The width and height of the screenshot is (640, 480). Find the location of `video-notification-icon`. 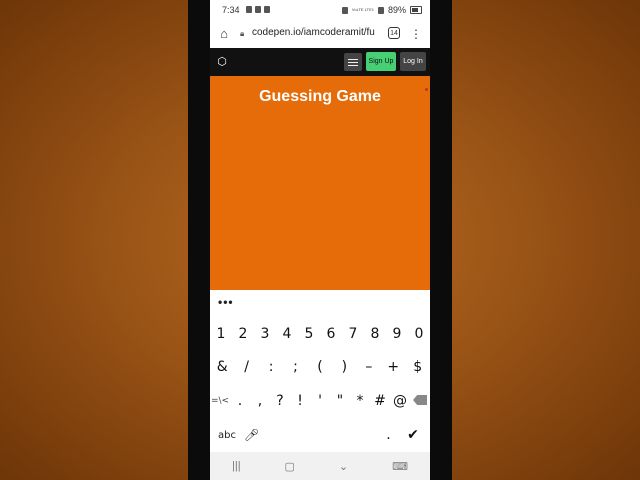

video-notification-icon is located at coordinates (258, 9).